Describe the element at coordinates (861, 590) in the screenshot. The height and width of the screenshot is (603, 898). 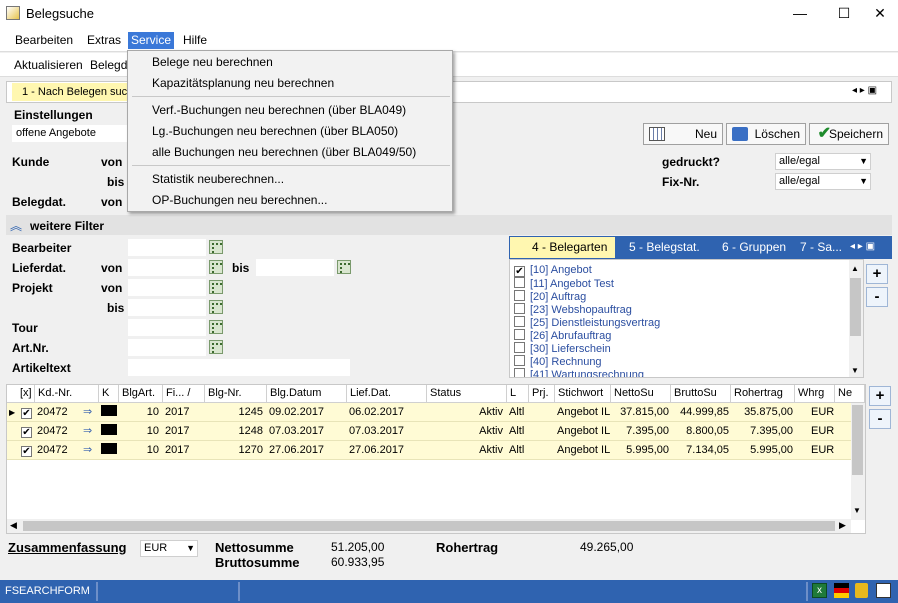
I see `lock-icon` at that location.